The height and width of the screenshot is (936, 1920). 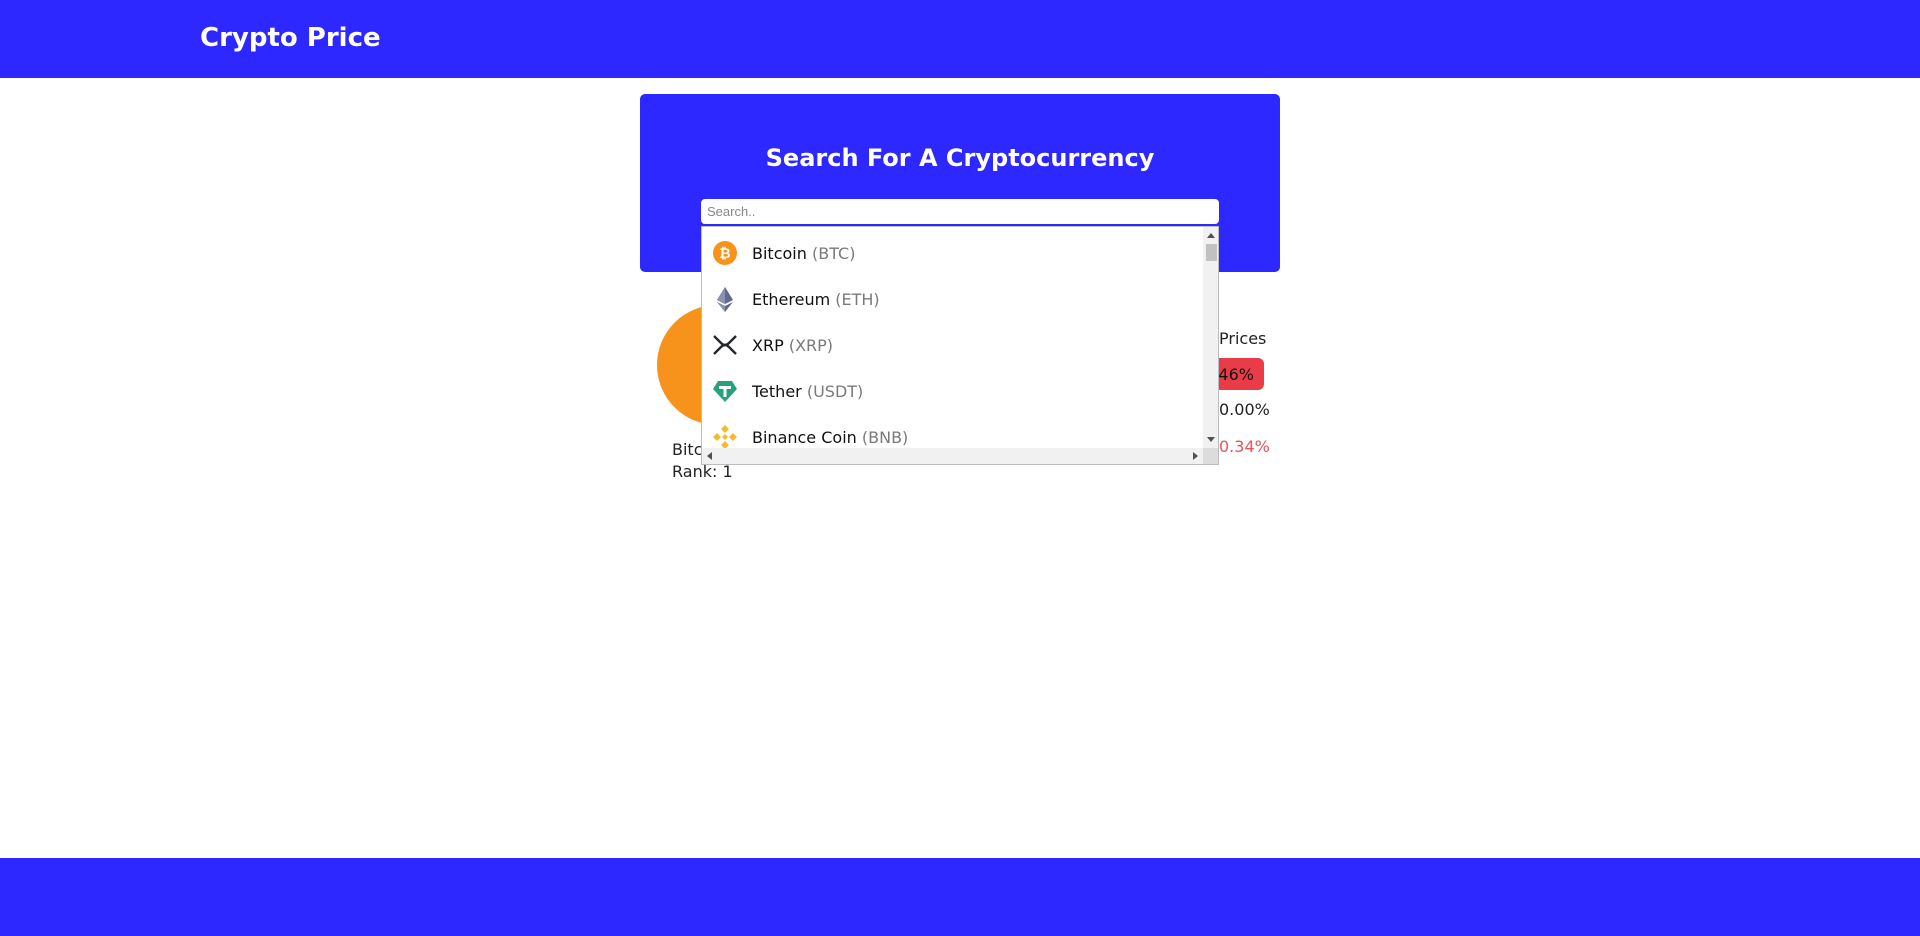 I want to click on change-percent-neutral: 0.00%, so click(x=1244, y=409).